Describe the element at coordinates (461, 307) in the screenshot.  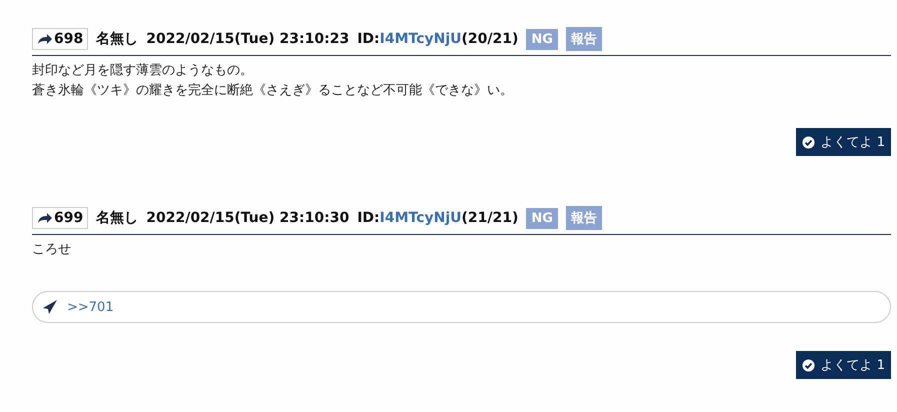
I see `reply-field: >>701` at that location.